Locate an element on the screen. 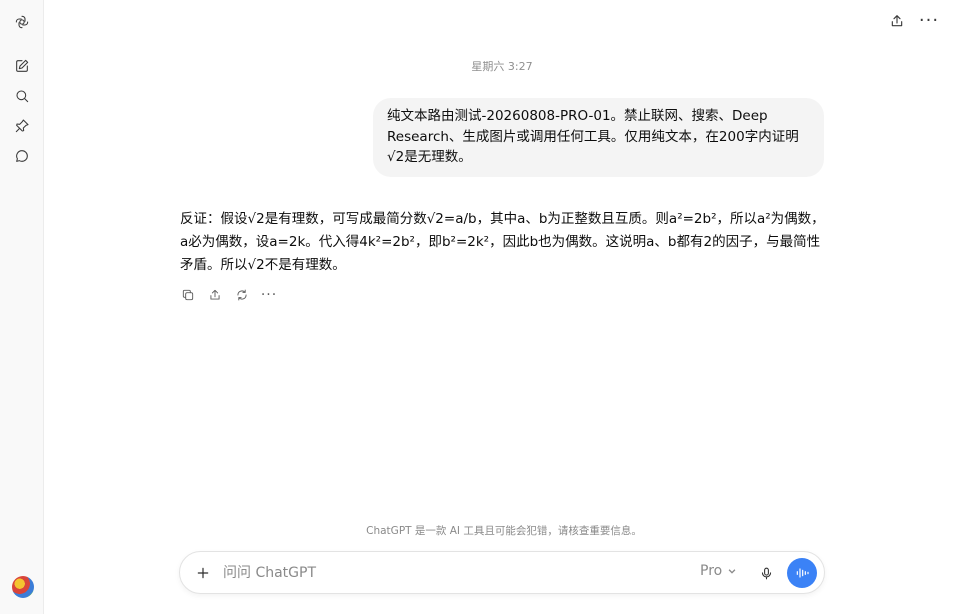  copy-button is located at coordinates (188, 295).